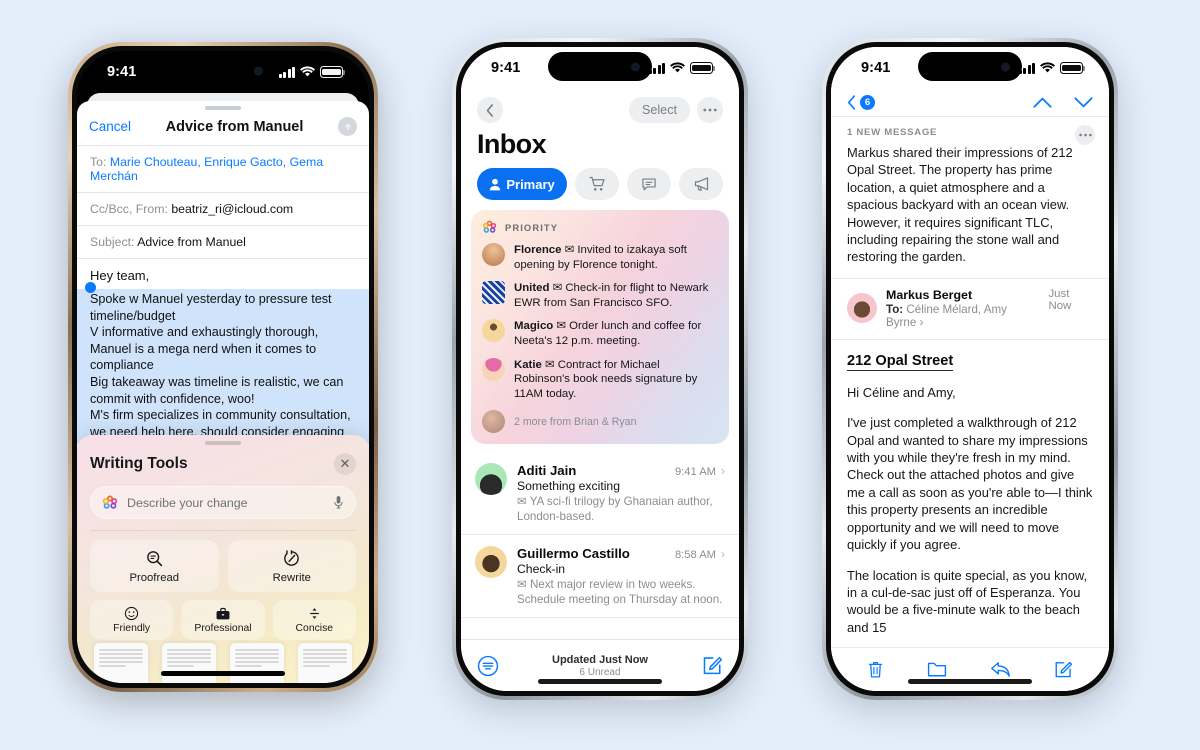 This screenshot has width=1200, height=750. I want to click on megaphone-icon, so click(701, 184).